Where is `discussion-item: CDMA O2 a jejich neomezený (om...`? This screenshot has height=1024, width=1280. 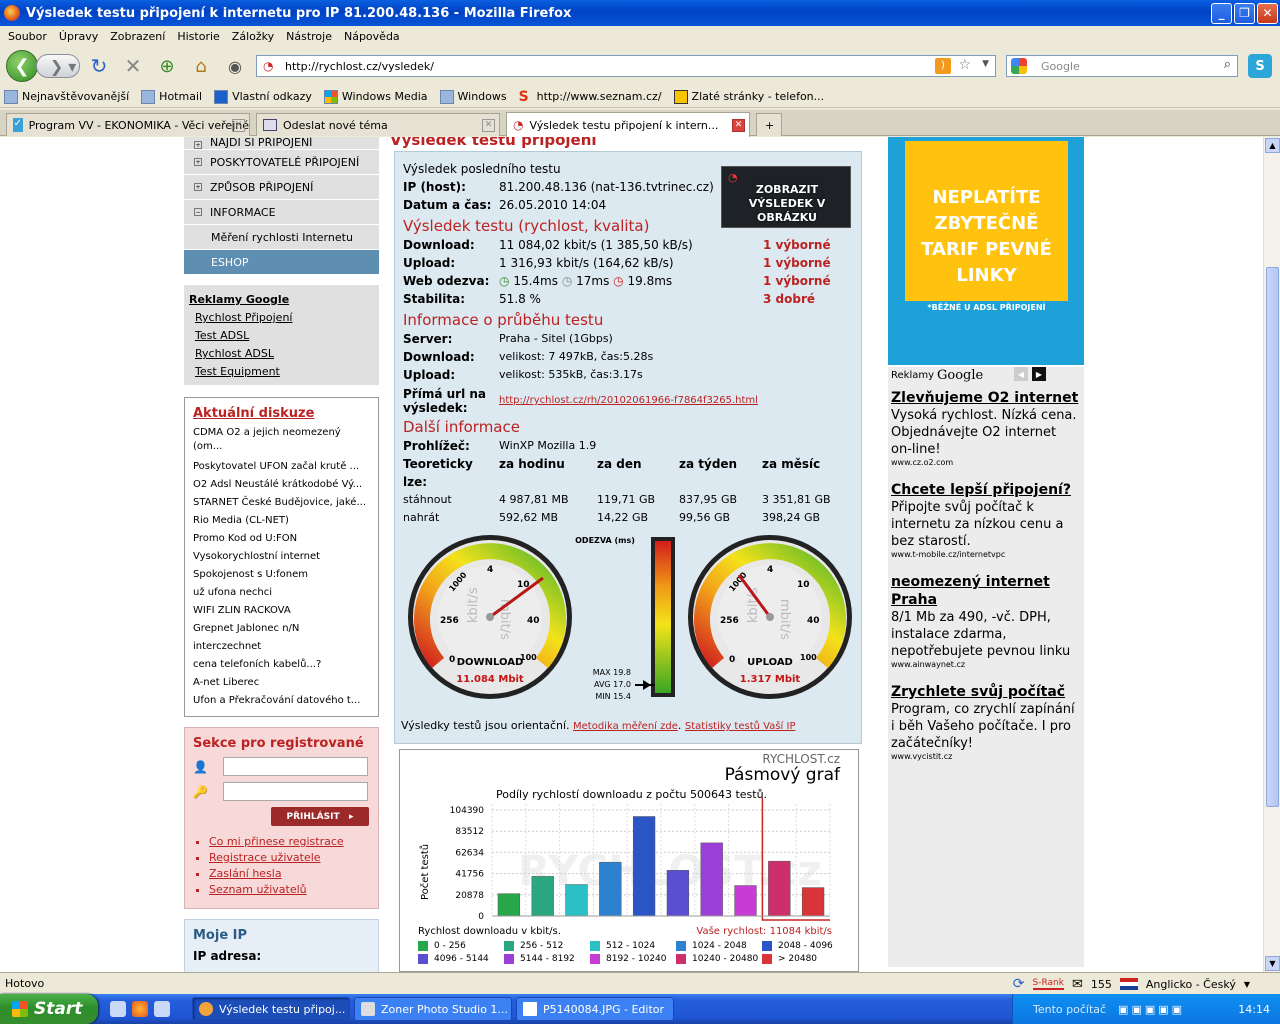 discussion-item: CDMA O2 a jejich neomezený (om... is located at coordinates (268, 440).